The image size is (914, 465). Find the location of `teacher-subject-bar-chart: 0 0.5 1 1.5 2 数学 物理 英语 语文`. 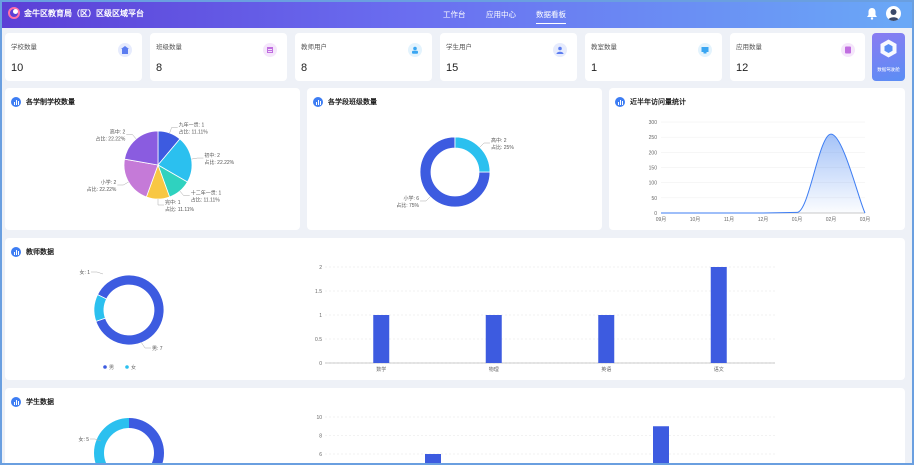

teacher-subject-bar-chart: 0 0.5 1 1.5 2 数学 物理 英语 语文 is located at coordinates (545, 319).